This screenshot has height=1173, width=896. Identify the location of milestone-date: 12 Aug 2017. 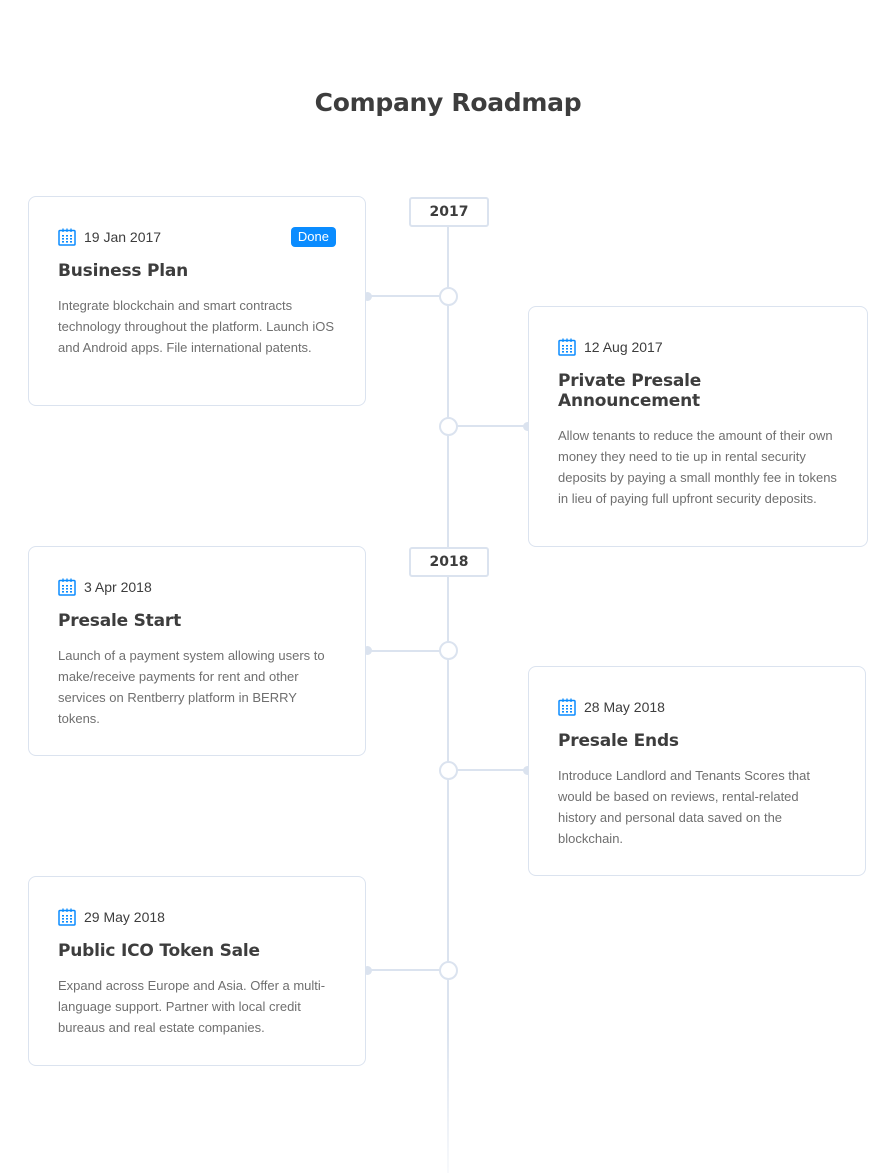
(623, 347).